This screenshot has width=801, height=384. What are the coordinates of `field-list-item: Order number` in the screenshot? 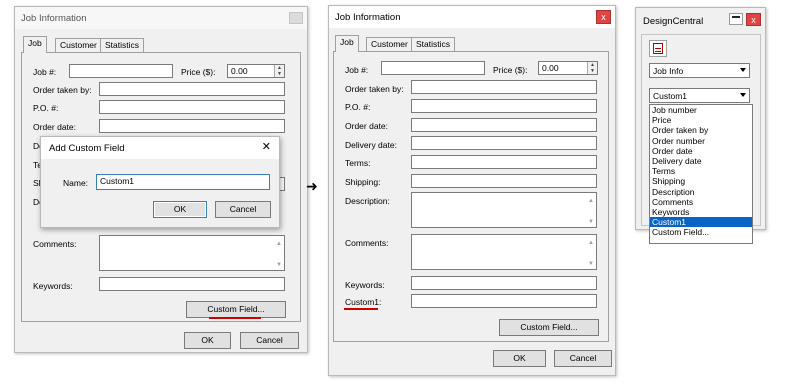 It's located at (701, 141).